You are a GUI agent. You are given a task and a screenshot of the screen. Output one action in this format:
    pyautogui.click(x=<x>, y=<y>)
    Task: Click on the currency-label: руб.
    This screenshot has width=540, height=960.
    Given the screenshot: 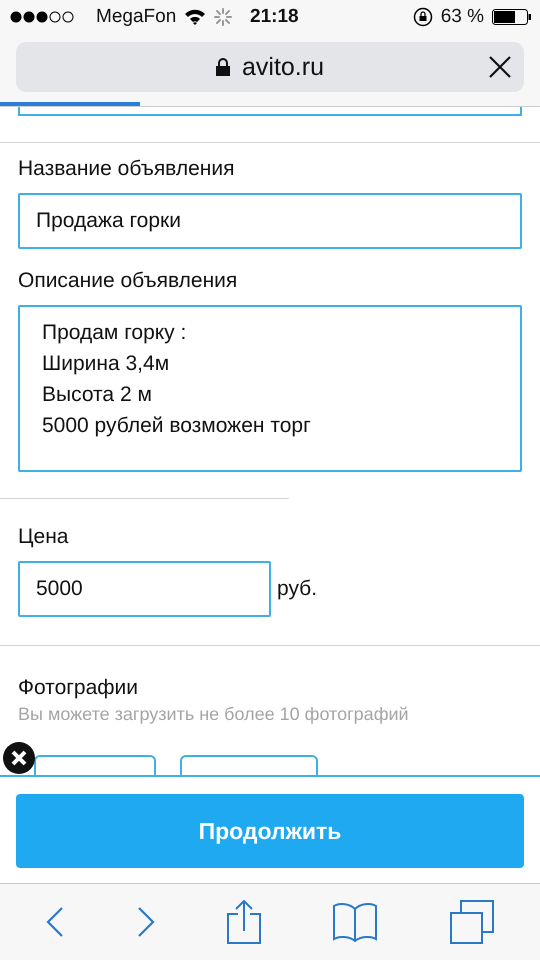 What is the action you would take?
    pyautogui.click(x=297, y=589)
    